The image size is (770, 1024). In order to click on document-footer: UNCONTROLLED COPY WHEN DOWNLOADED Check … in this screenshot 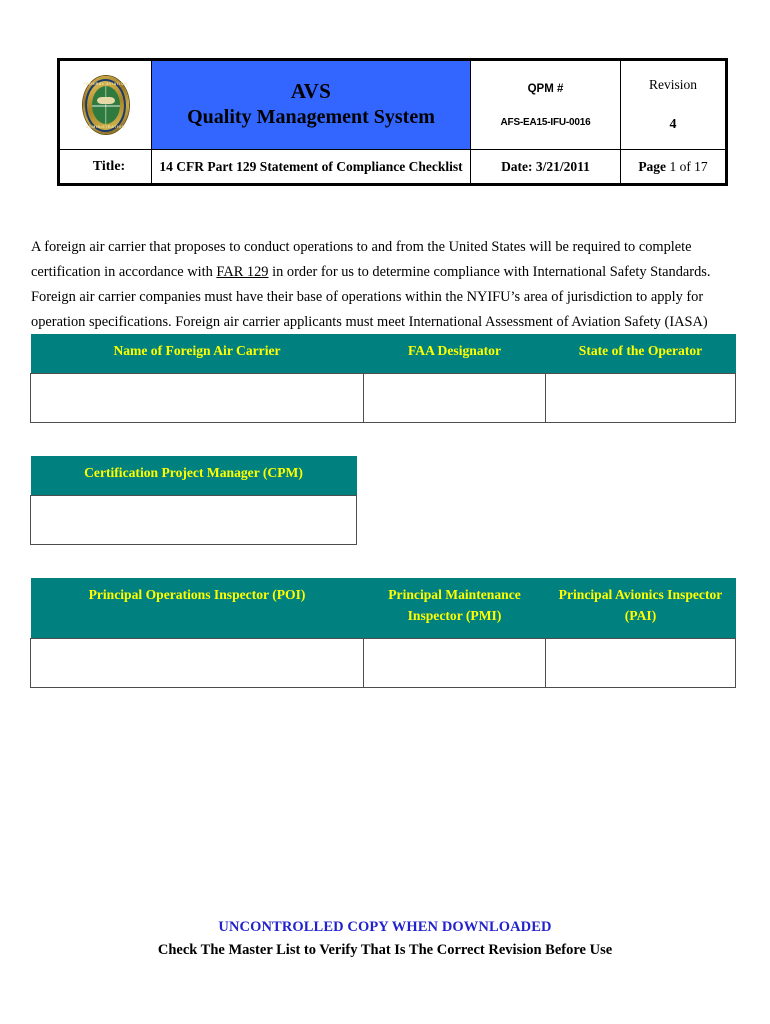, I will do `click(385, 939)`.